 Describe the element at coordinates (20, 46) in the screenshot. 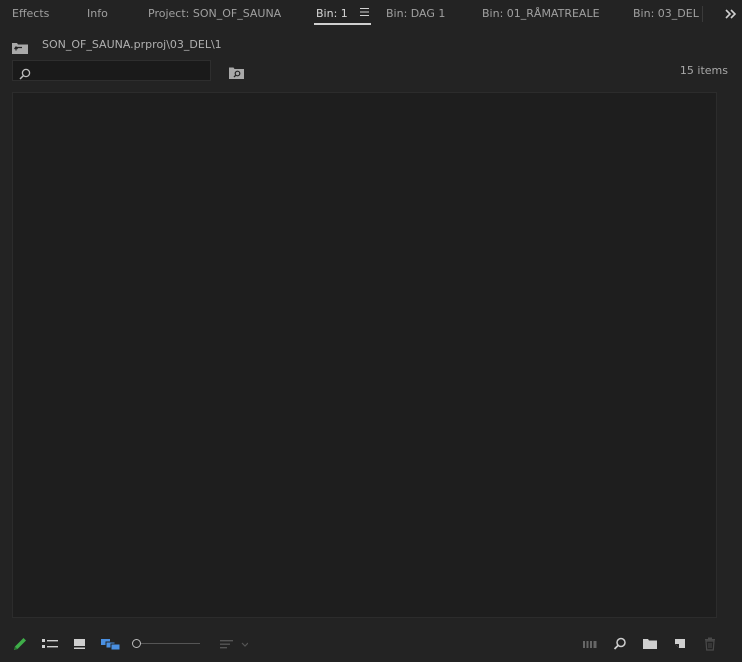

I see `folder-up-icon` at that location.